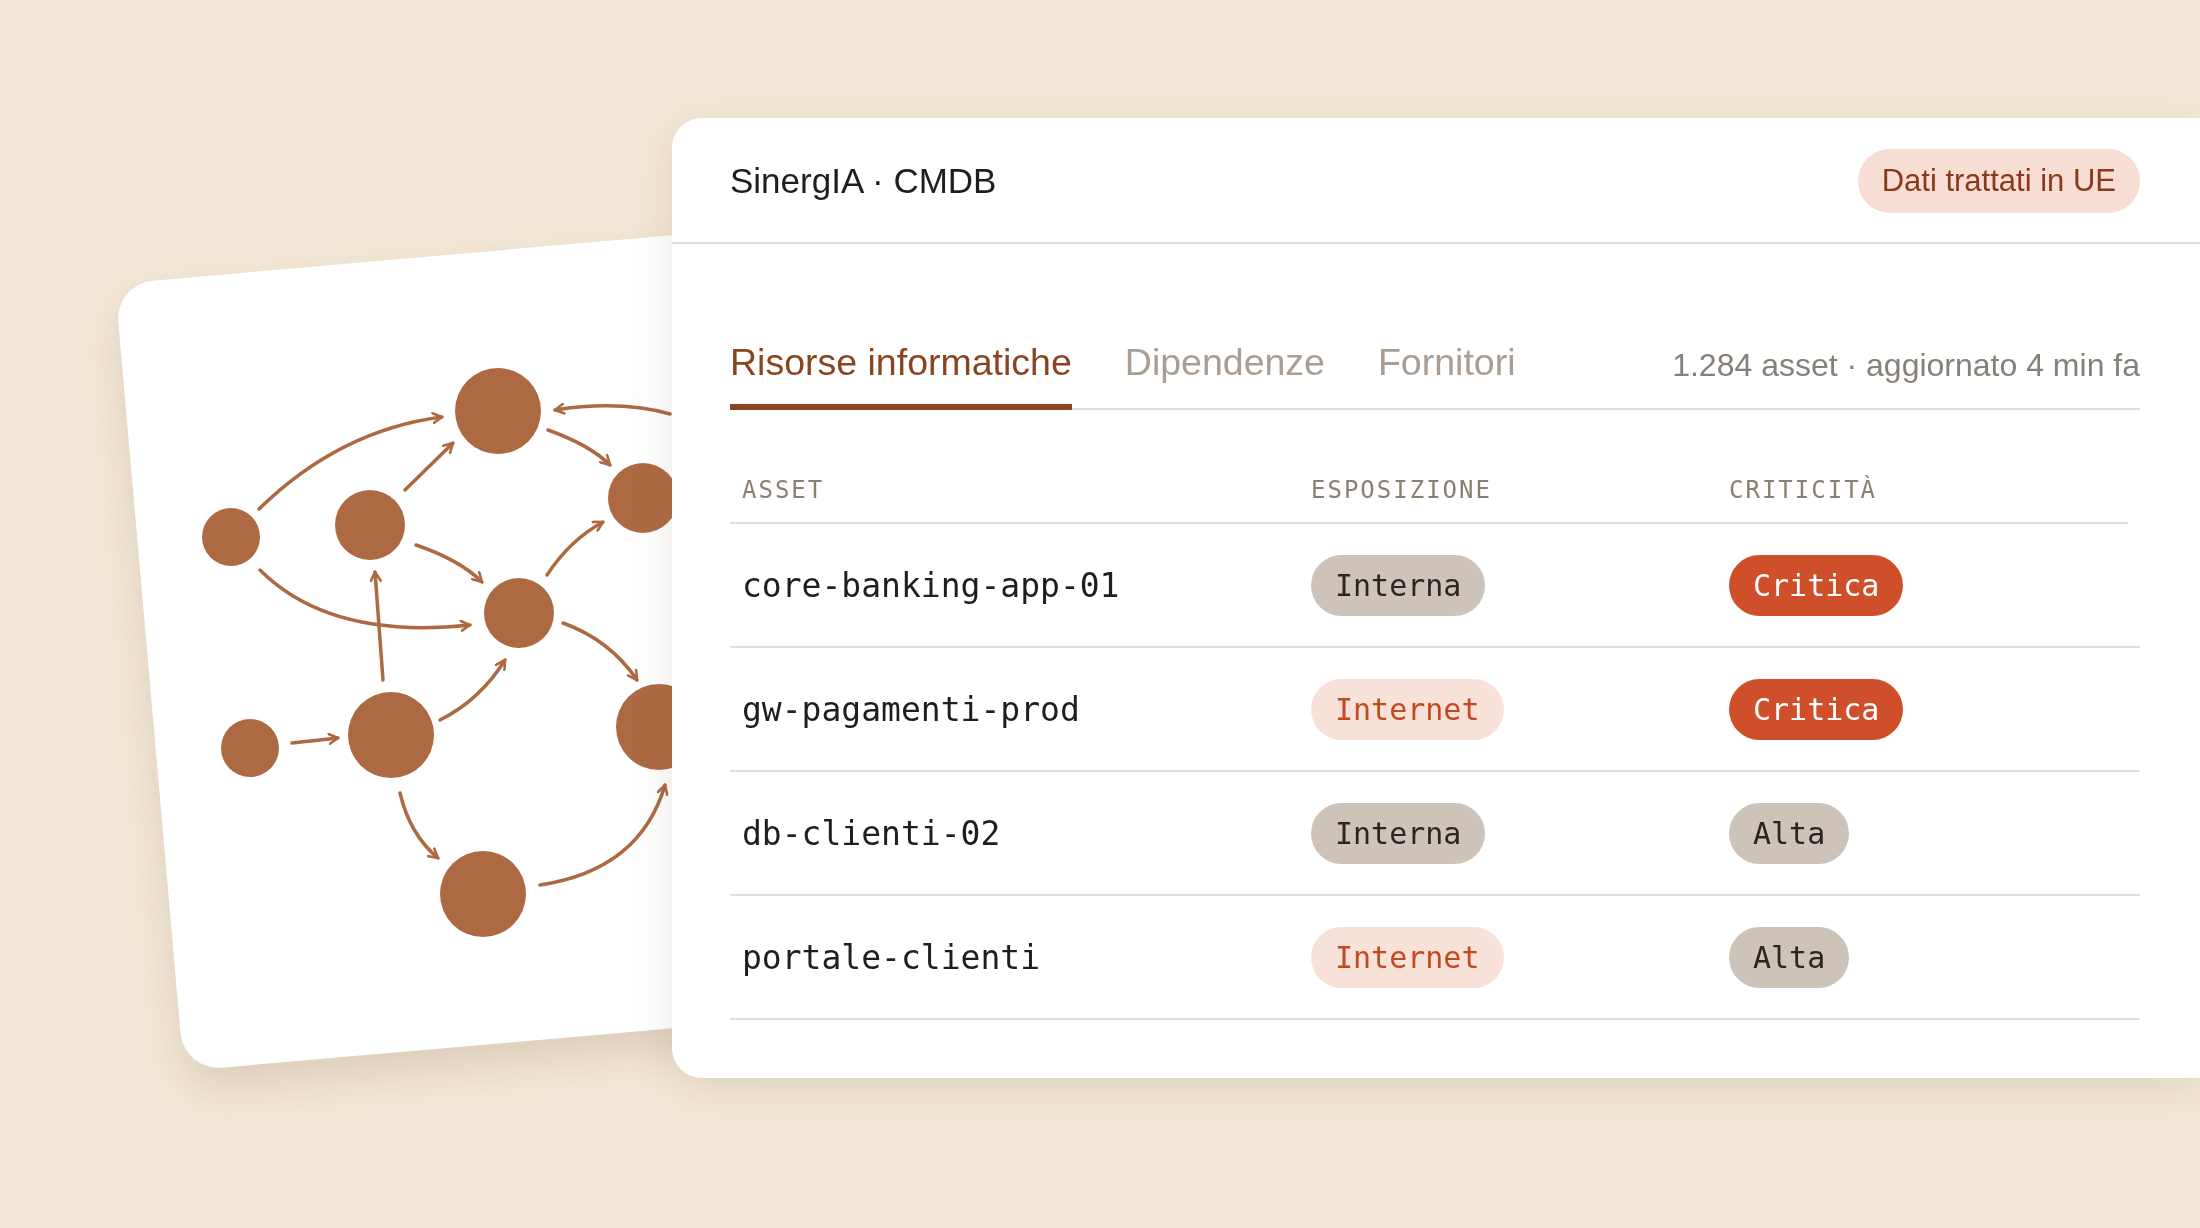 This screenshot has width=2200, height=1228. What do you see at coordinates (1803, 490) in the screenshot?
I see `column-header: CRITICITÀ` at bounding box center [1803, 490].